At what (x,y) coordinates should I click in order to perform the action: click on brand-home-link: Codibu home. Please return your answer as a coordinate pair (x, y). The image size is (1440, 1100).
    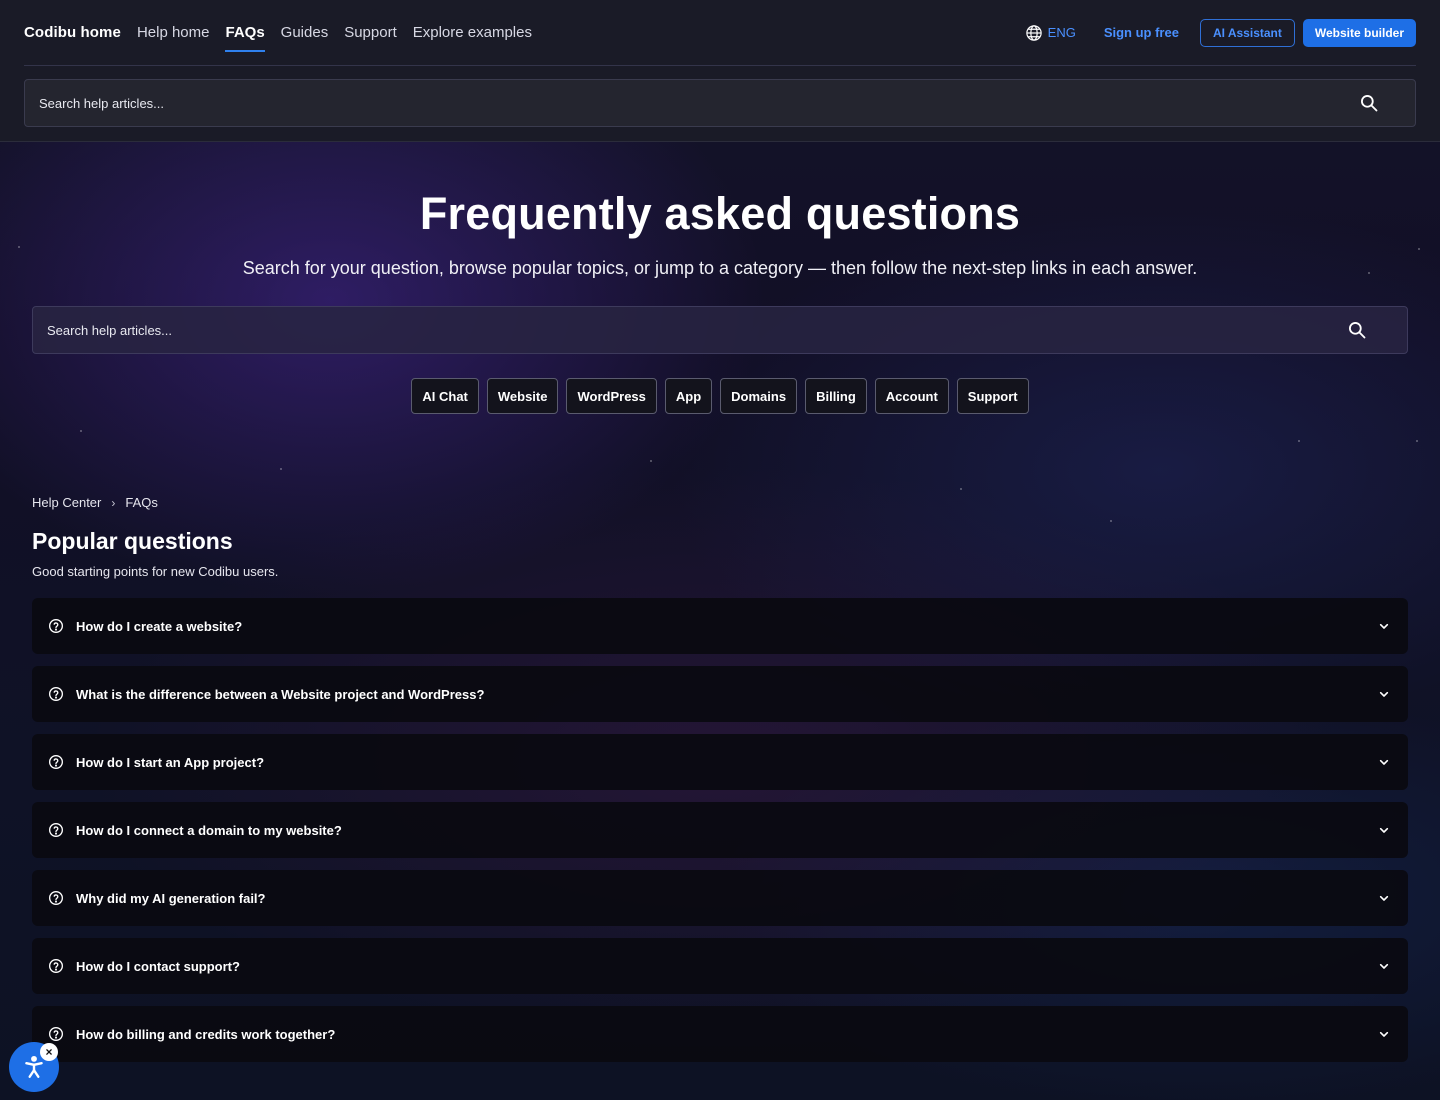
    Looking at the image, I should click on (72, 32).